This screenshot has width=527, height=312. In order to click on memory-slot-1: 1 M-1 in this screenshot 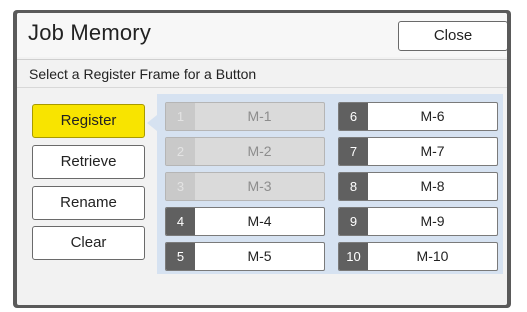, I will do `click(245, 116)`.